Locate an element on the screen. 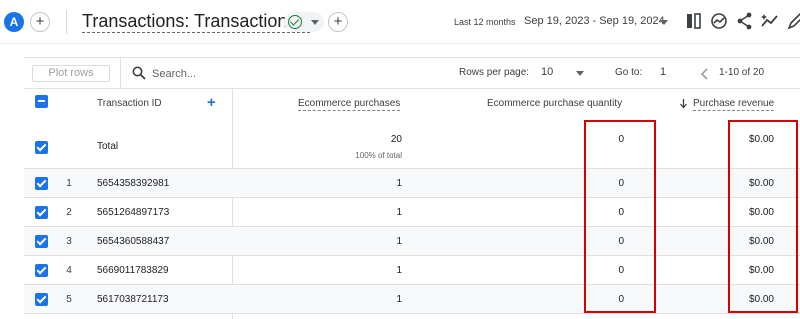 Image resolution: width=800 pixels, height=319 pixels. transaction-id: 5617038721173 is located at coordinates (133, 299).